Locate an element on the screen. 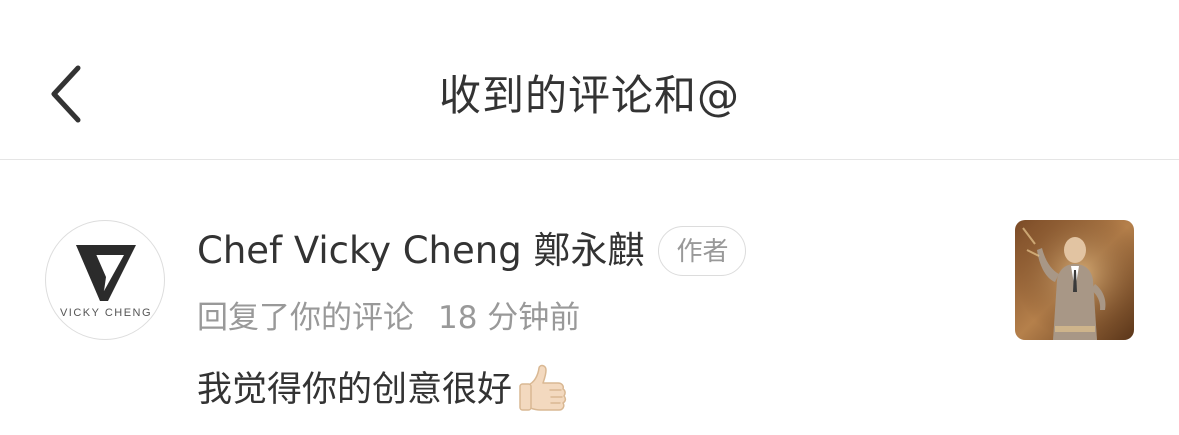  avatar-logo-text: VICKY CHENG is located at coordinates (106, 313).